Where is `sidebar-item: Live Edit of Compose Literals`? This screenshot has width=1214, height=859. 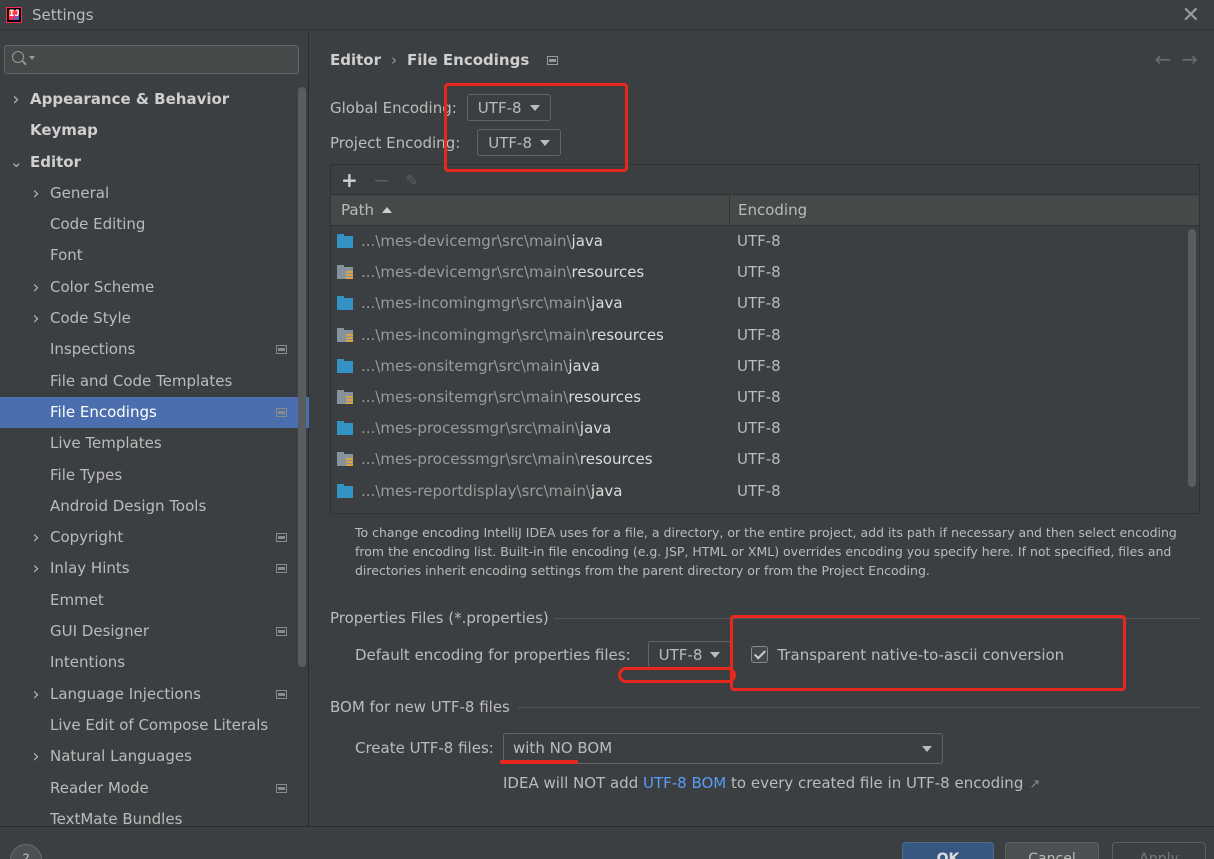 sidebar-item: Live Edit of Compose Literals is located at coordinates (154, 725).